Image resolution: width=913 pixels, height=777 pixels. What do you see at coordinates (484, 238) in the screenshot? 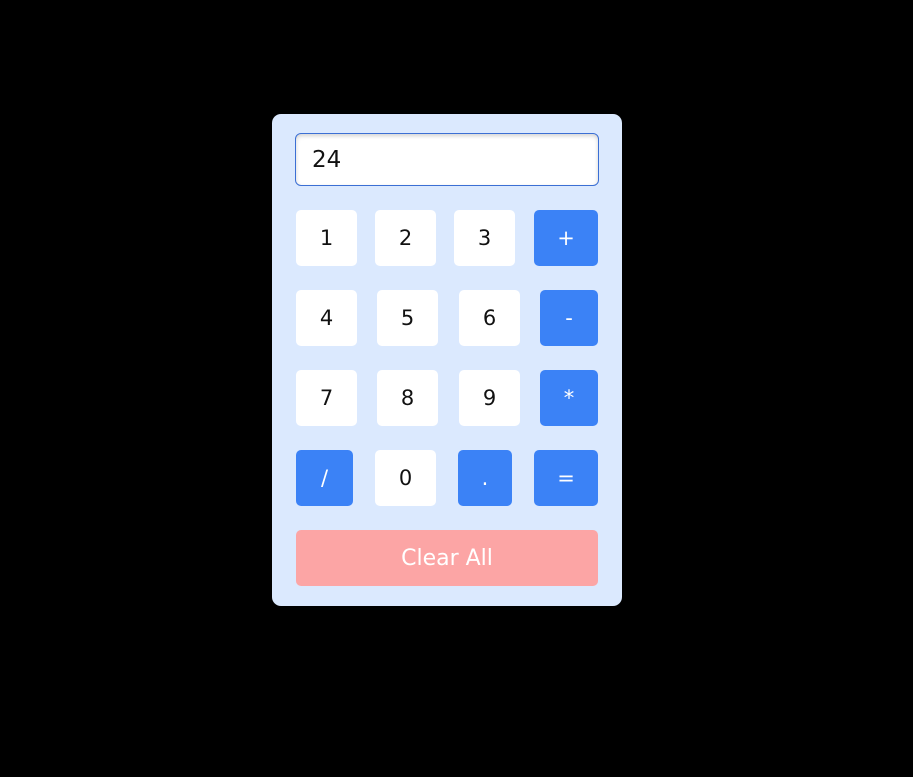
I see `key-3: 3` at bounding box center [484, 238].